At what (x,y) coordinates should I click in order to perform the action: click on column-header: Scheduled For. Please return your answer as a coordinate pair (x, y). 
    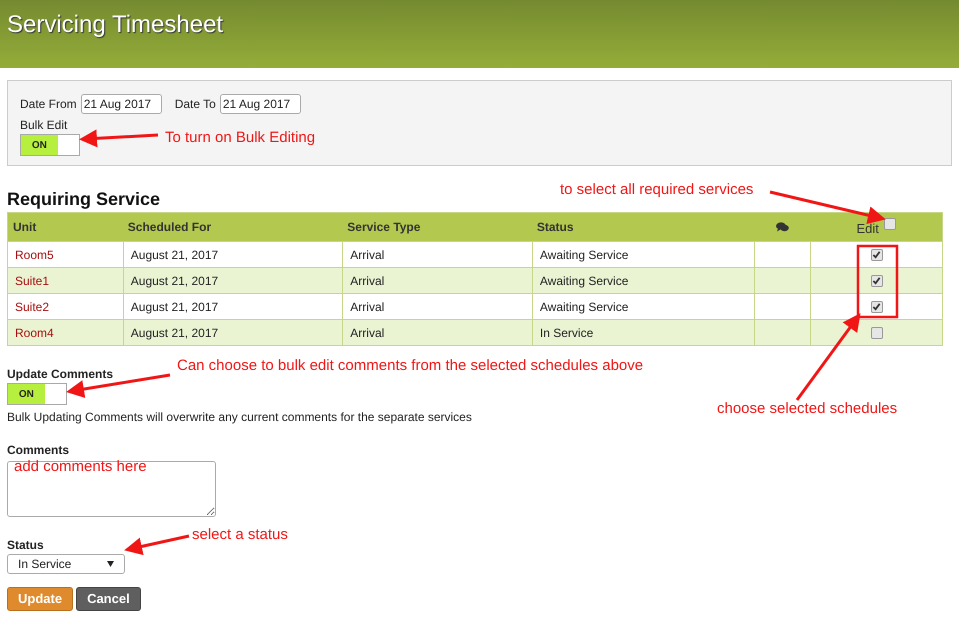
    Looking at the image, I should click on (170, 227).